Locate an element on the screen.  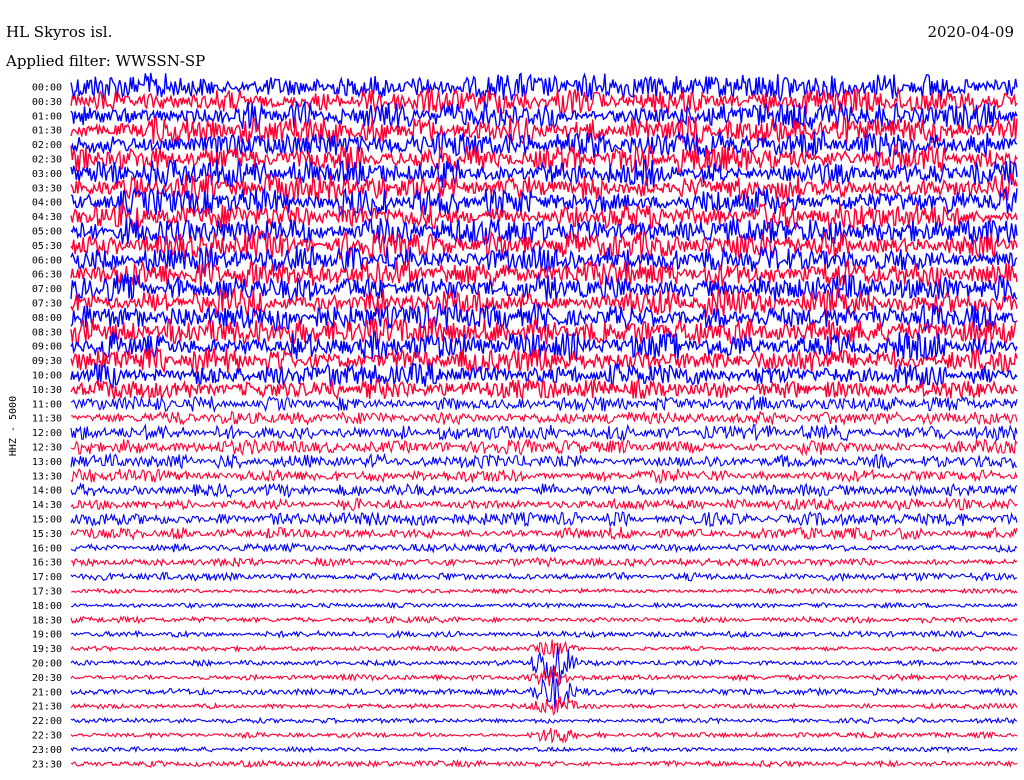
time-tick-label: 22:30 is located at coordinates (47, 736).